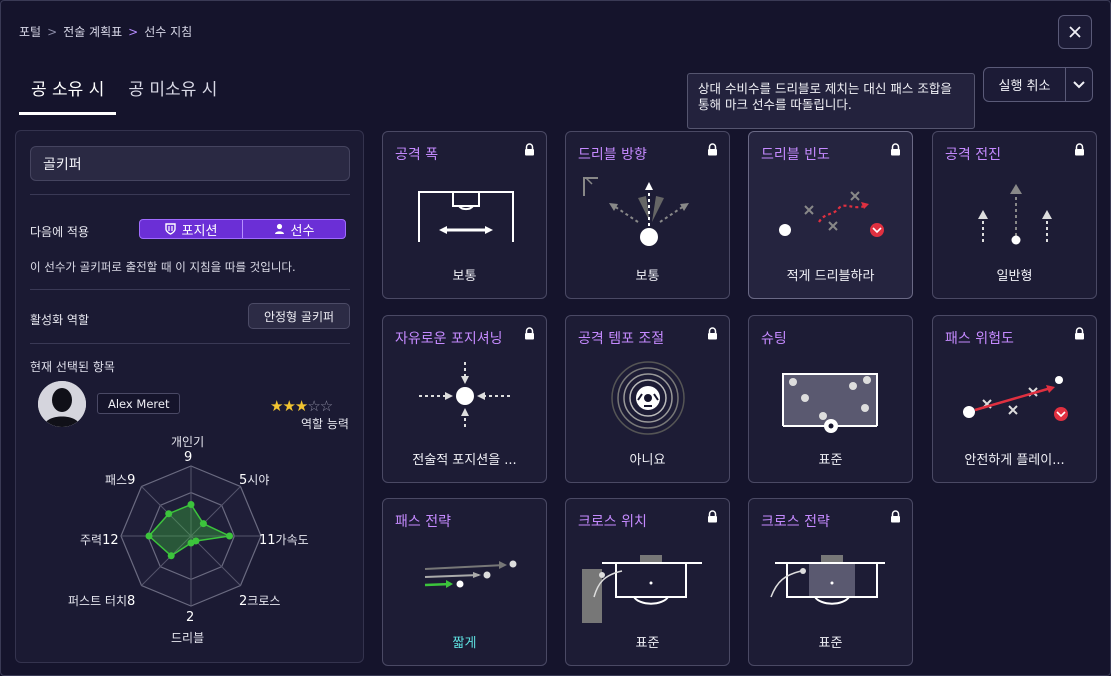  I want to click on radar-label-acceleration: 11가속도, so click(284, 540).